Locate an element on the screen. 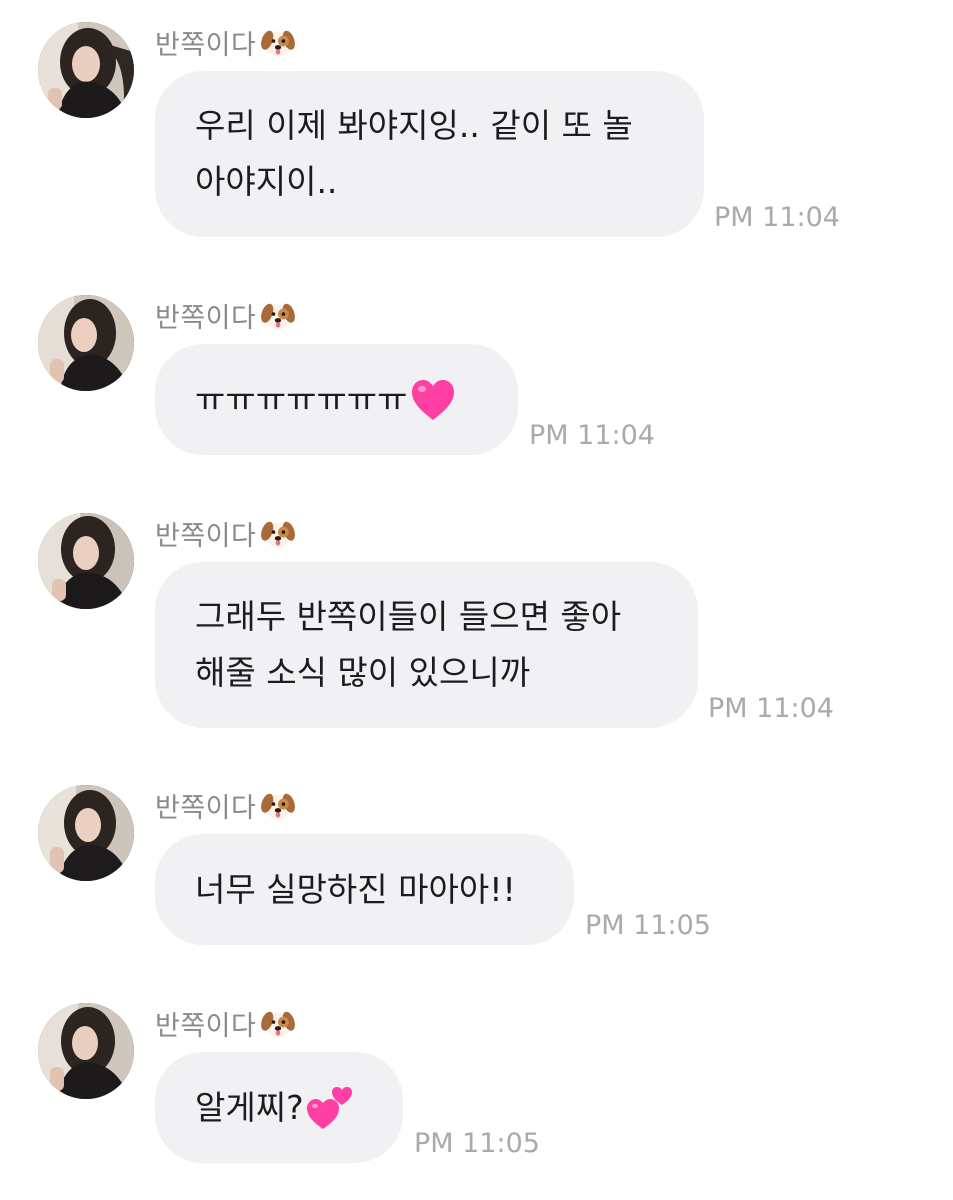 The image size is (953, 1200). message-bubble: ㅠㅠㅠㅠㅠㅠㅠ is located at coordinates (336, 399).